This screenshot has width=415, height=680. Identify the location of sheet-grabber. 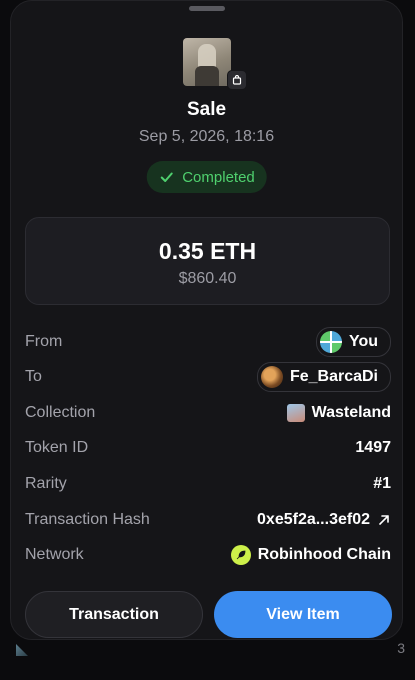
(206, 8).